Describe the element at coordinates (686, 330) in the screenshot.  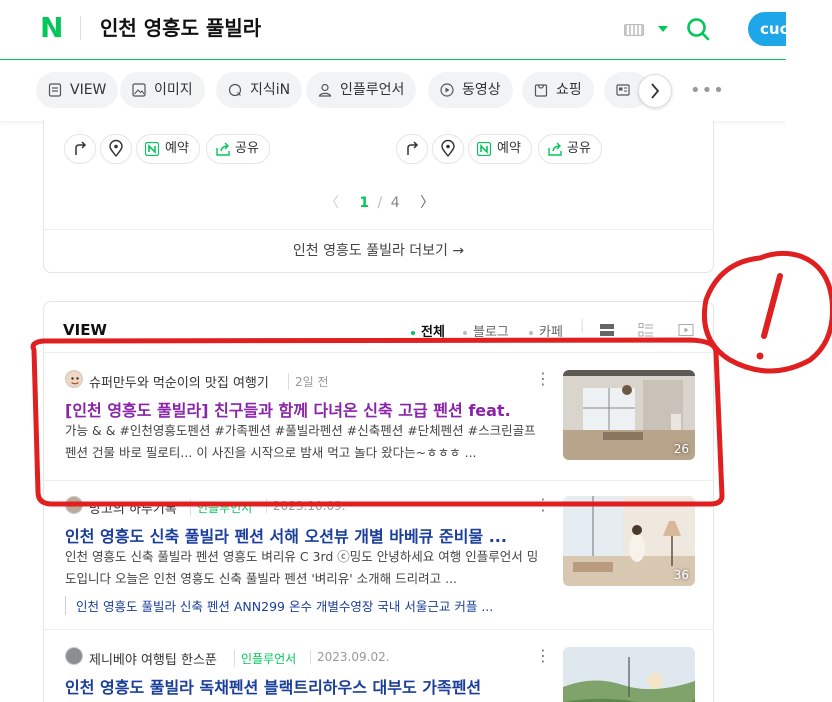
I see `video-view-icon` at that location.